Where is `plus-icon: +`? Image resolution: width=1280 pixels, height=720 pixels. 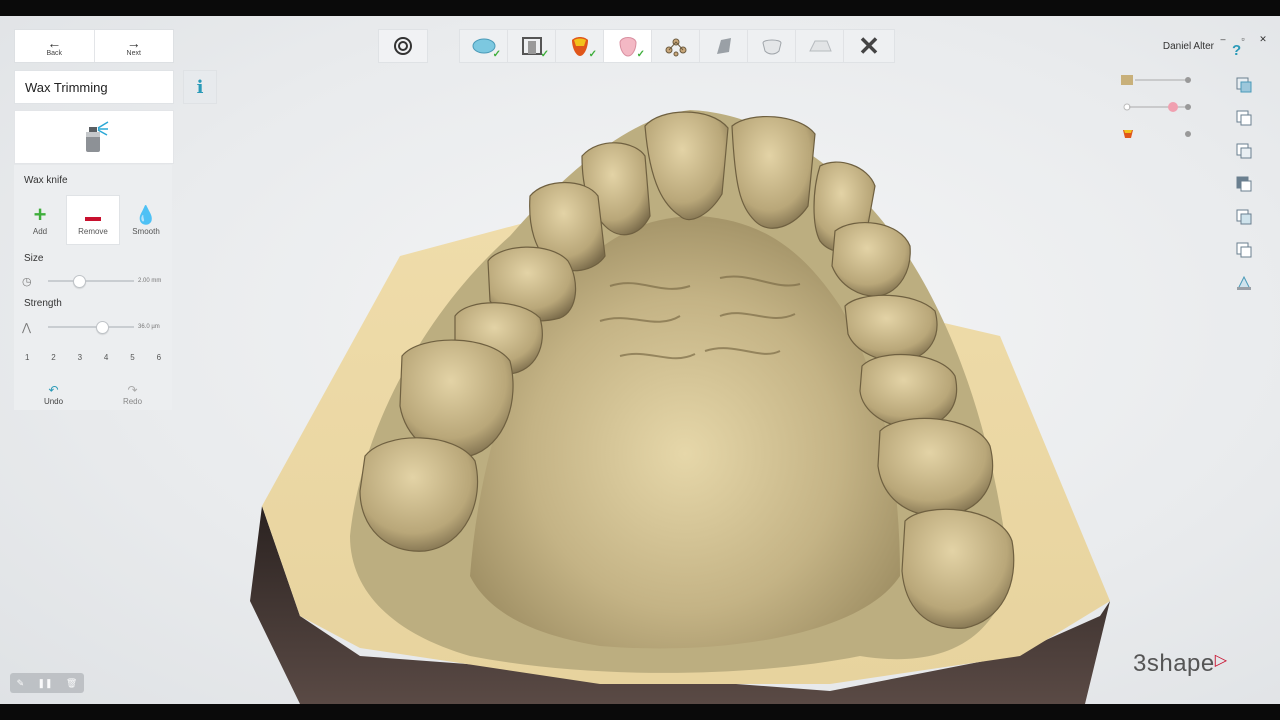 plus-icon: + is located at coordinates (40, 214).